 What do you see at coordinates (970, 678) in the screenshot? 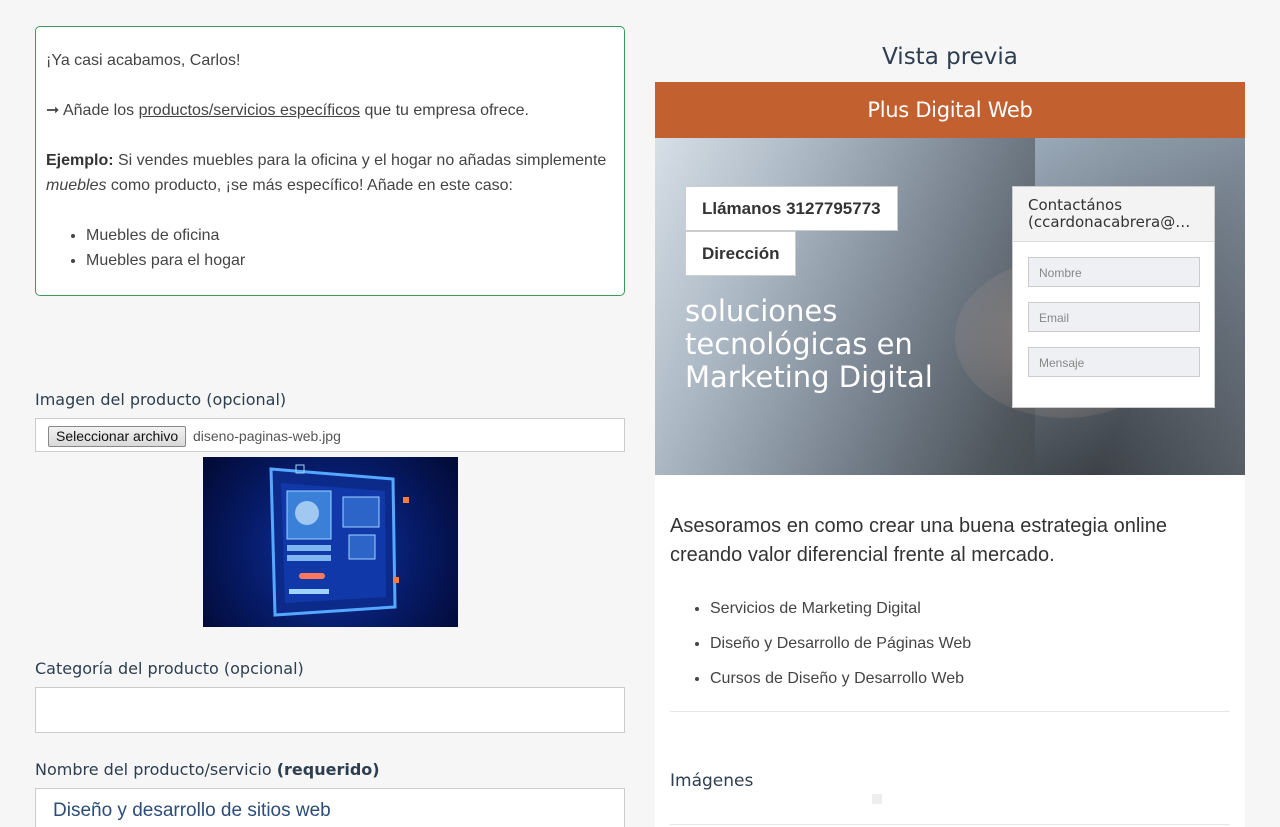
I see `service-item: Cursos de Diseño y Desarrollo Web` at bounding box center [970, 678].